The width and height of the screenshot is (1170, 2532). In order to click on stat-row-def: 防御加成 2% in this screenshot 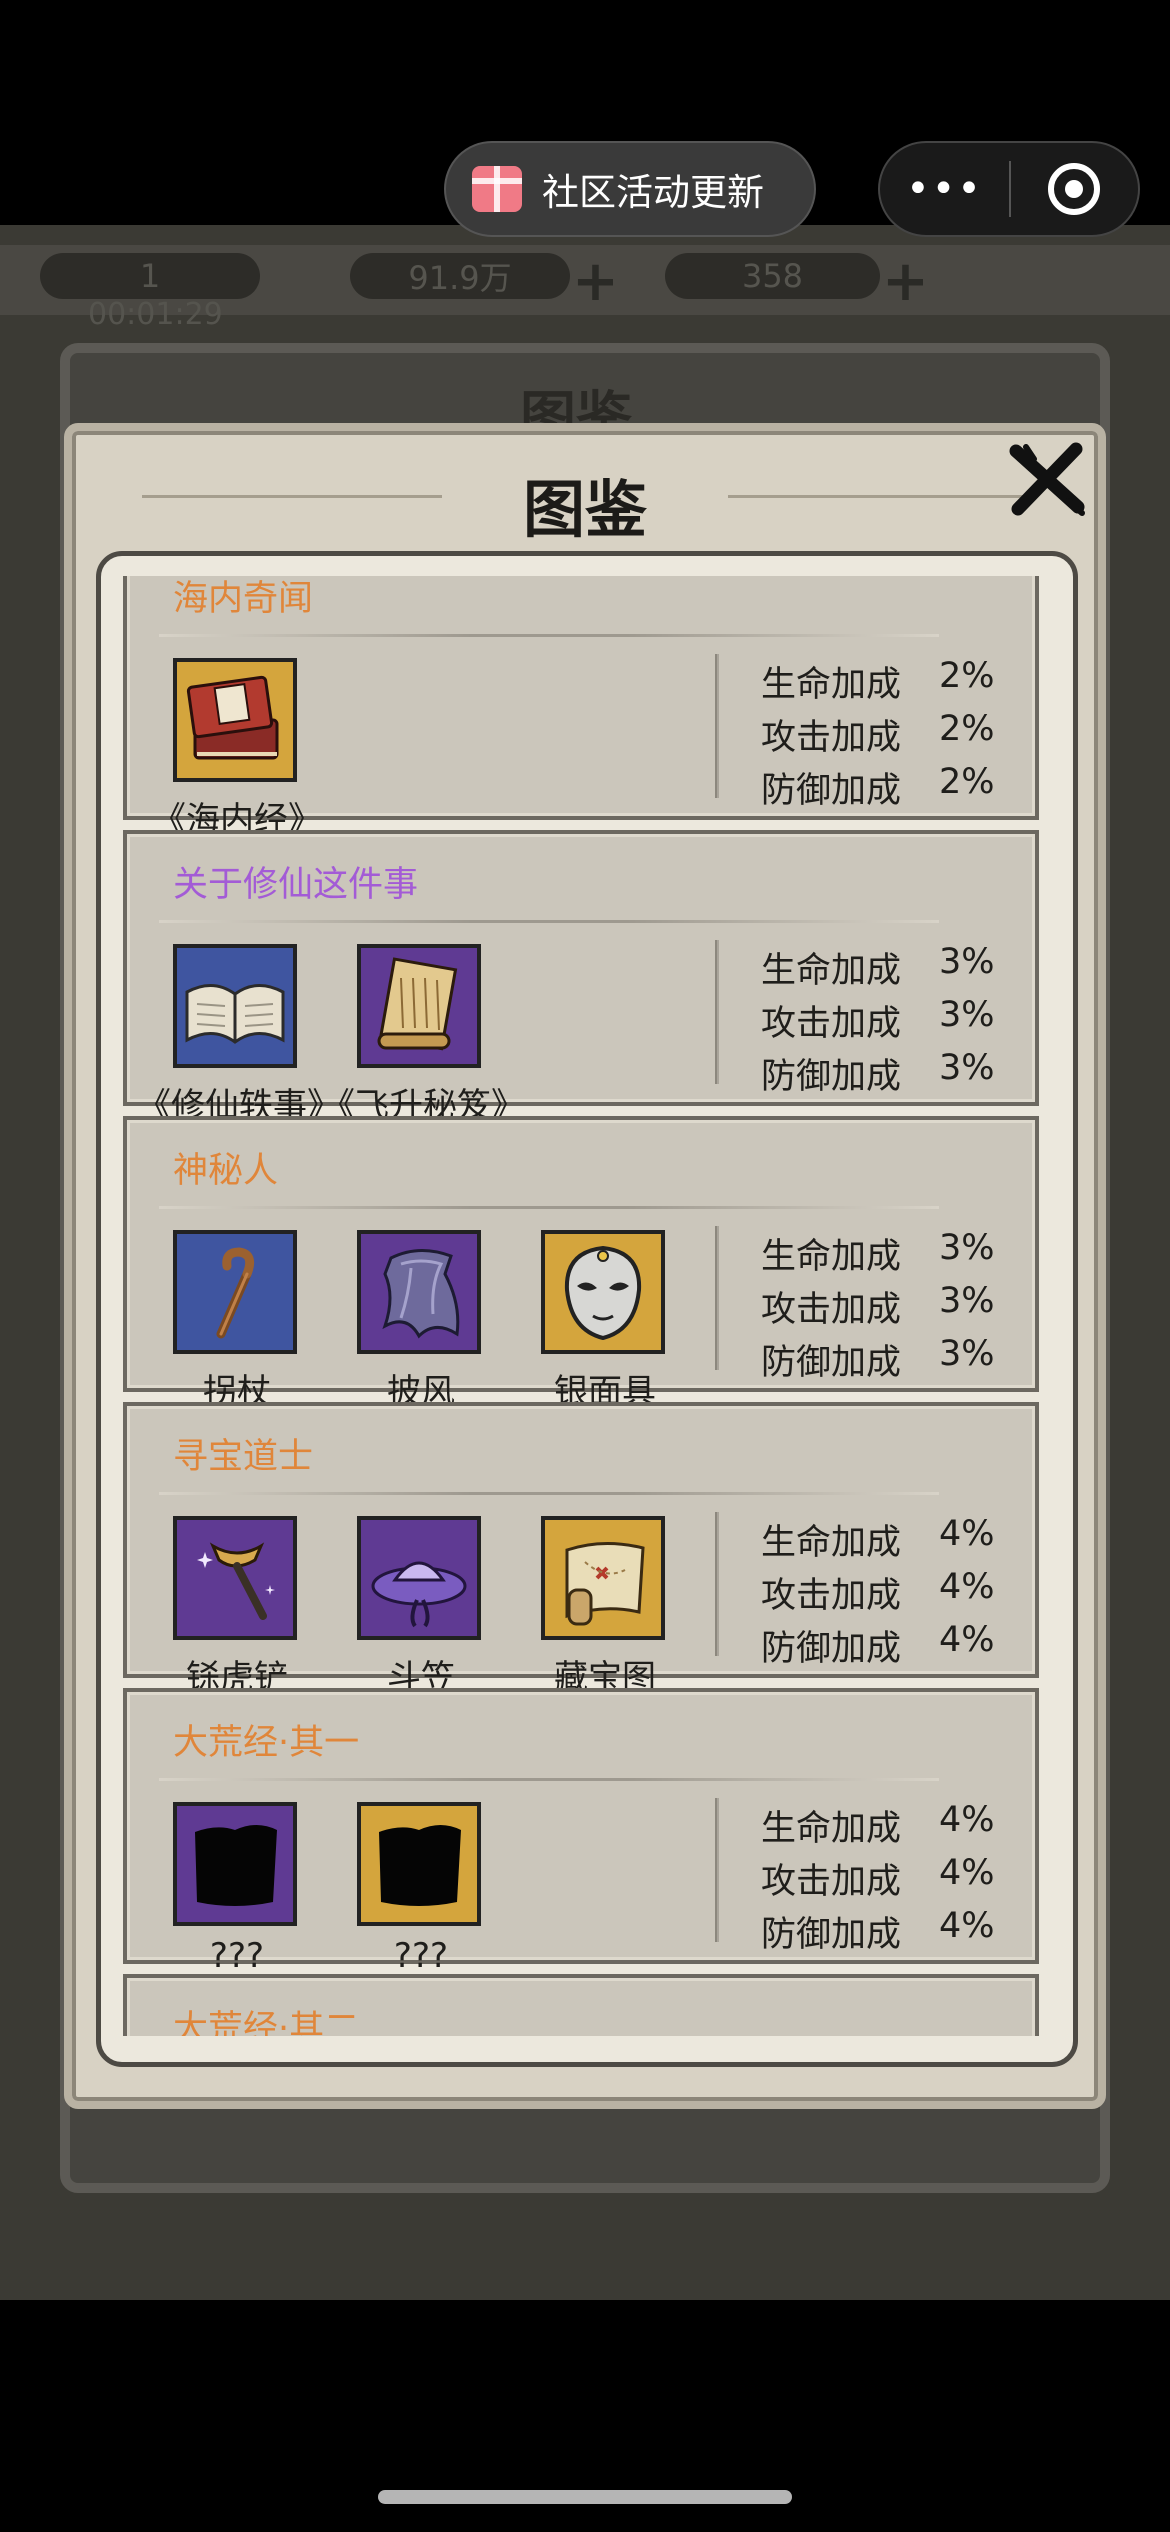, I will do `click(880, 788)`.